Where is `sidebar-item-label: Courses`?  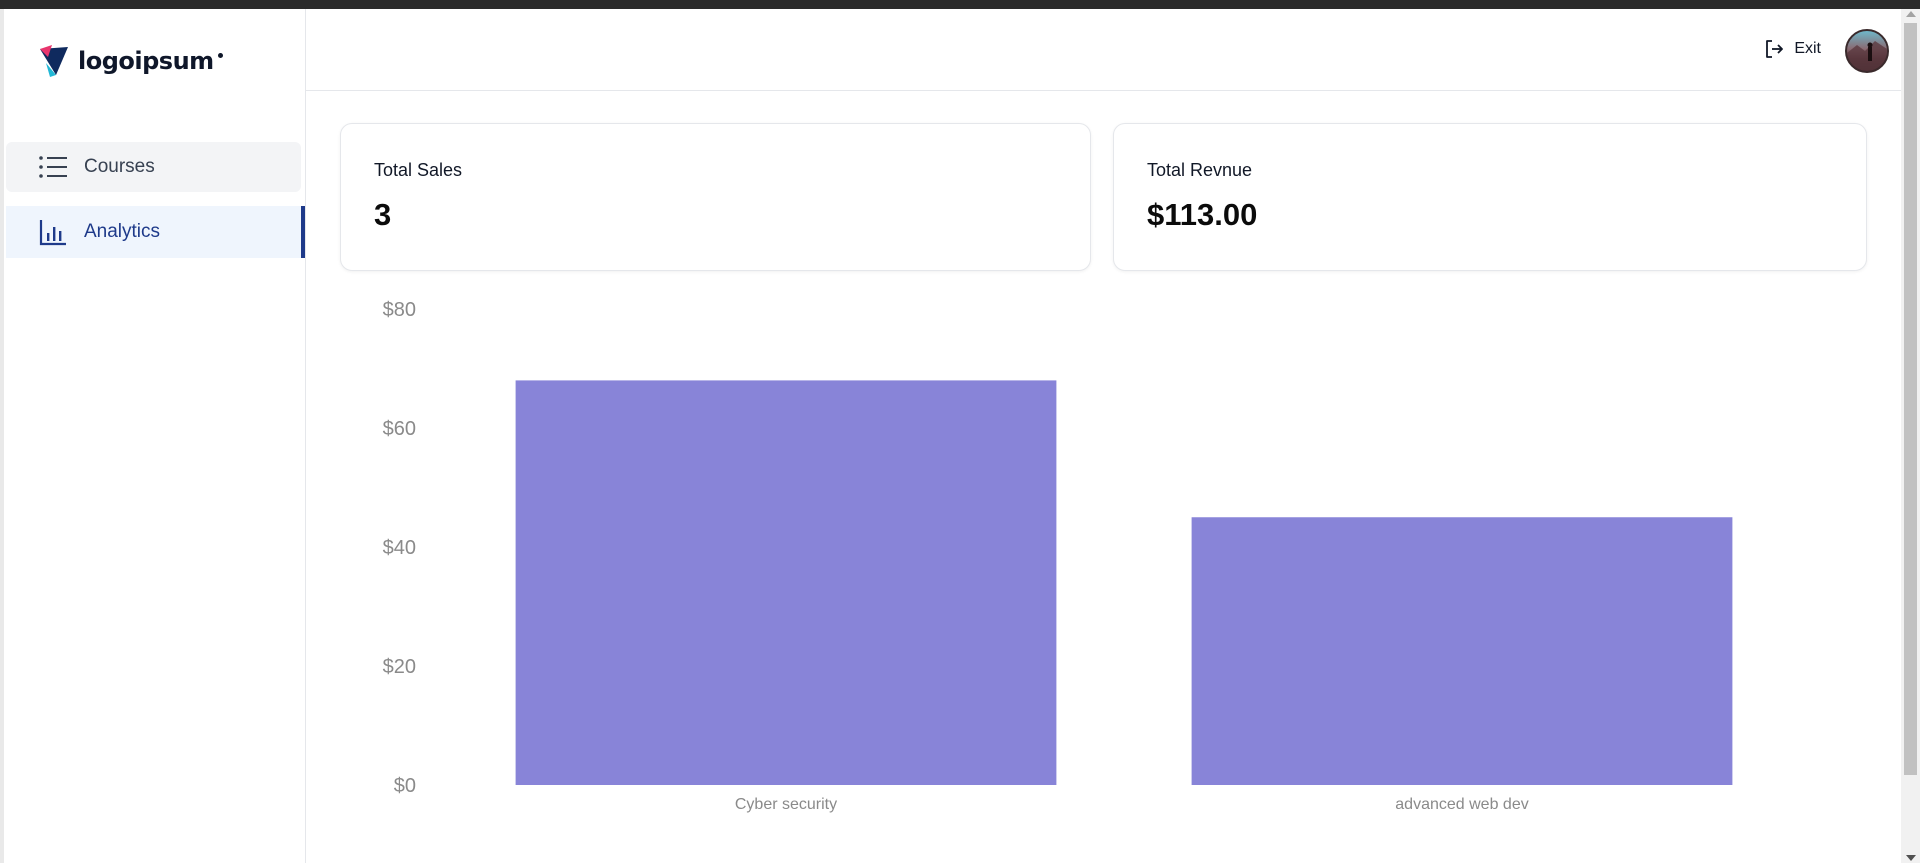 sidebar-item-label: Courses is located at coordinates (119, 166).